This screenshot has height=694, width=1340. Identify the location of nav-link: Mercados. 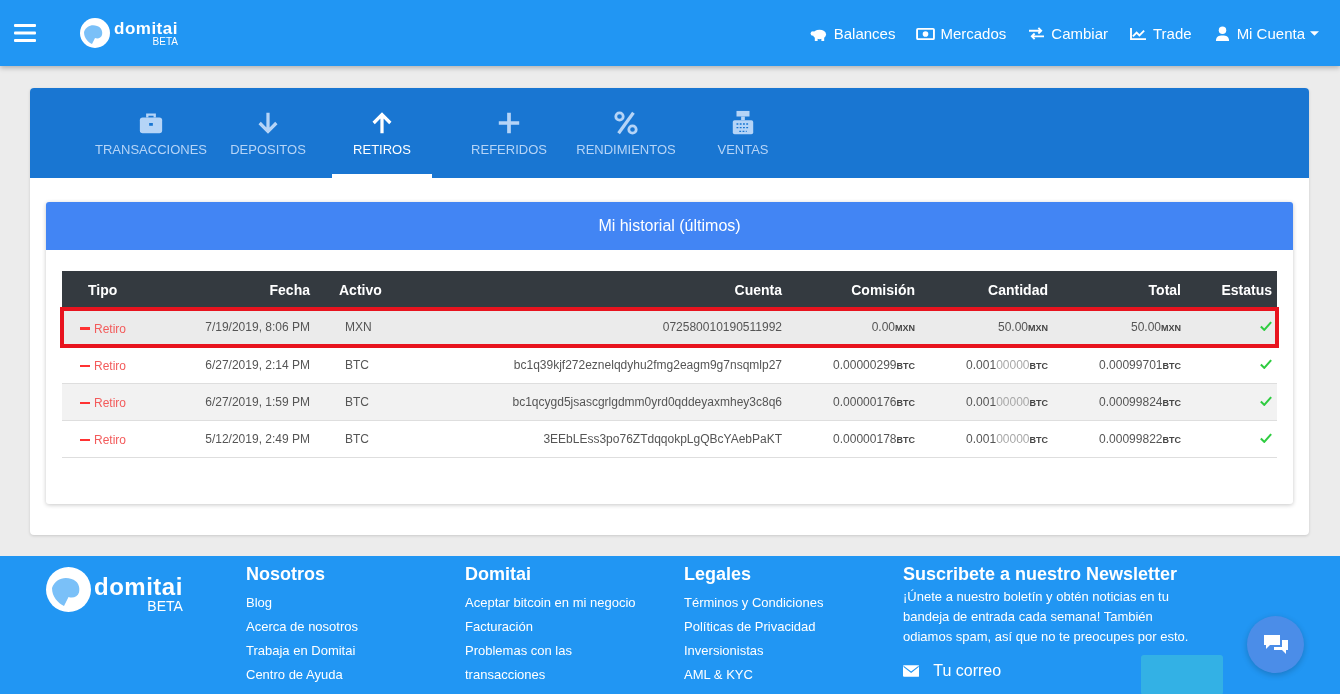
(961, 33).